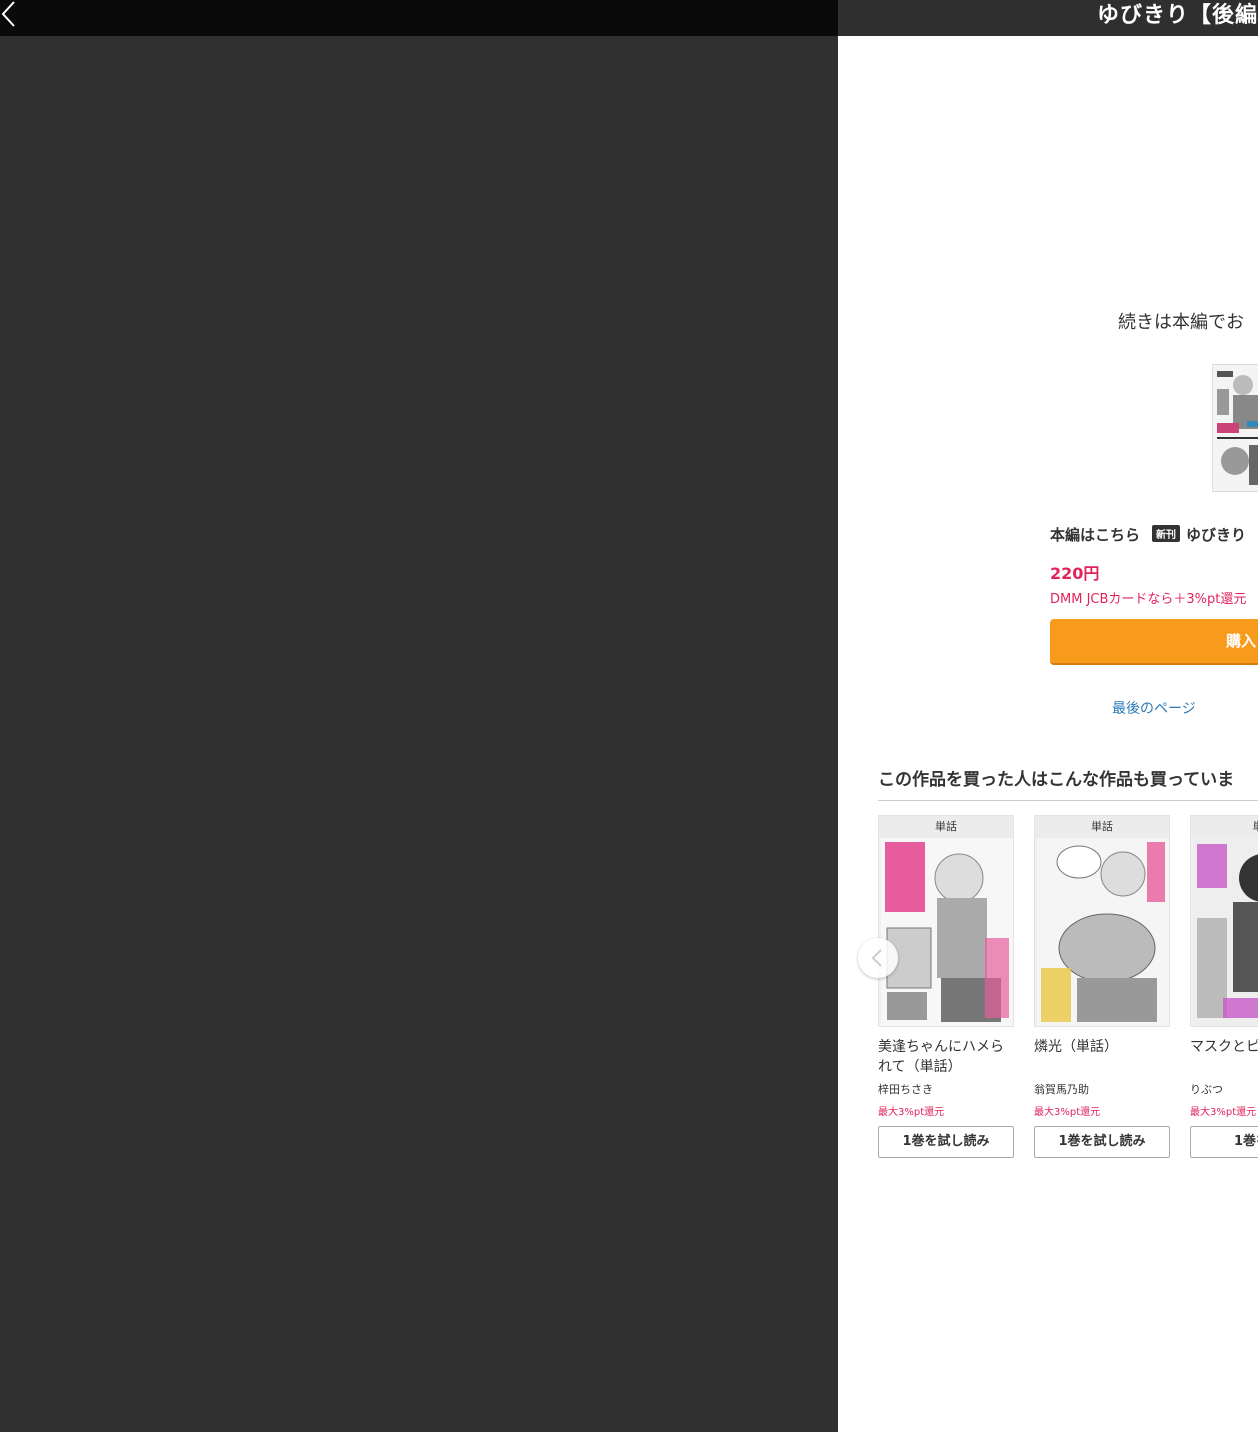 This screenshot has height=1432, width=1258. What do you see at coordinates (1095, 535) in the screenshot?
I see `honpen-label: 本編はこちら` at bounding box center [1095, 535].